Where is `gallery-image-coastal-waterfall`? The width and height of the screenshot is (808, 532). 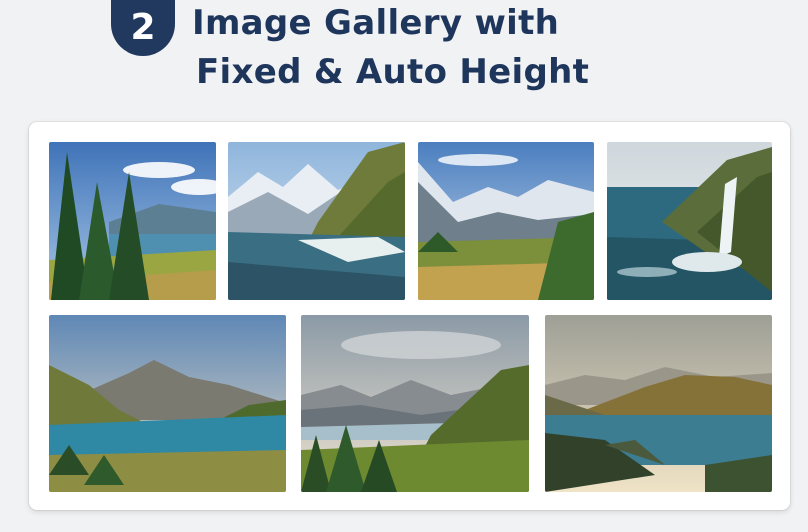 gallery-image-coastal-waterfall is located at coordinates (689, 221).